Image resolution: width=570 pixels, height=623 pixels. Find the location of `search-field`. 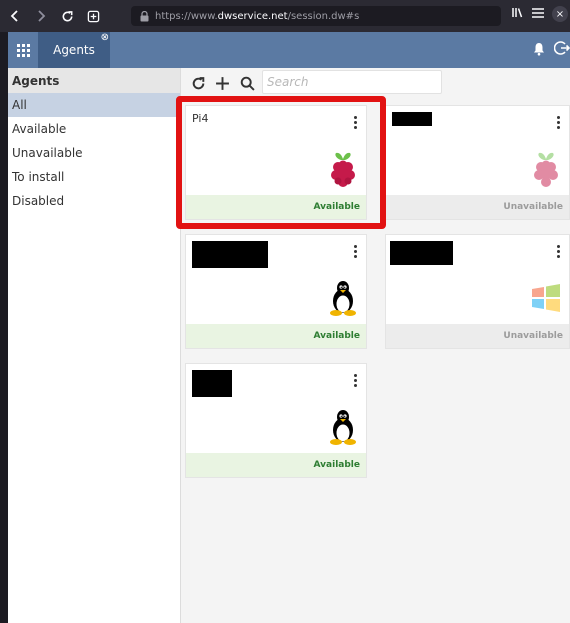

search-field is located at coordinates (352, 82).